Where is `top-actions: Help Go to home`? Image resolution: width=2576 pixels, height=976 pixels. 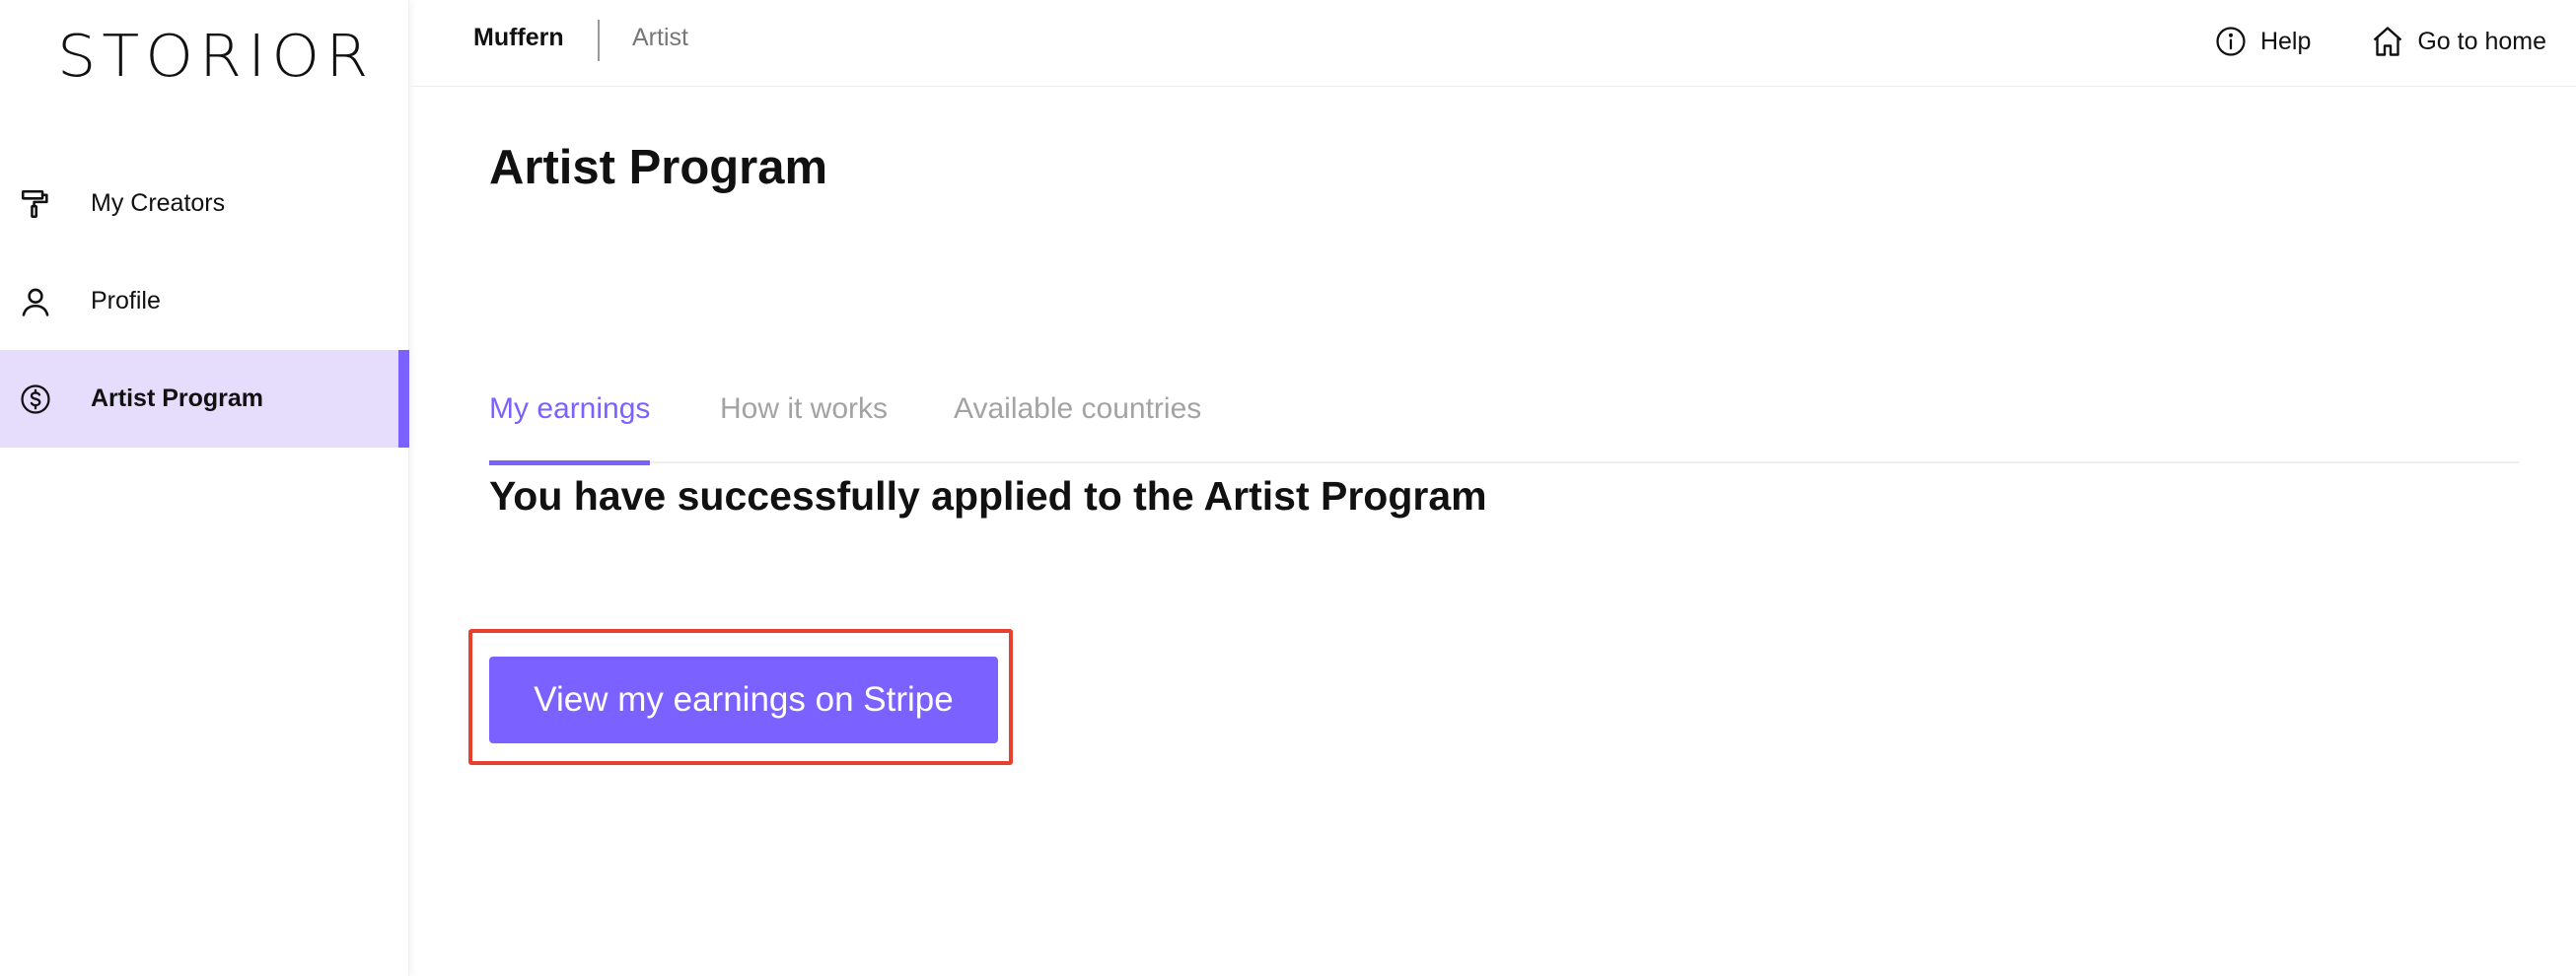 top-actions: Help Go to home is located at coordinates (2378, 42).